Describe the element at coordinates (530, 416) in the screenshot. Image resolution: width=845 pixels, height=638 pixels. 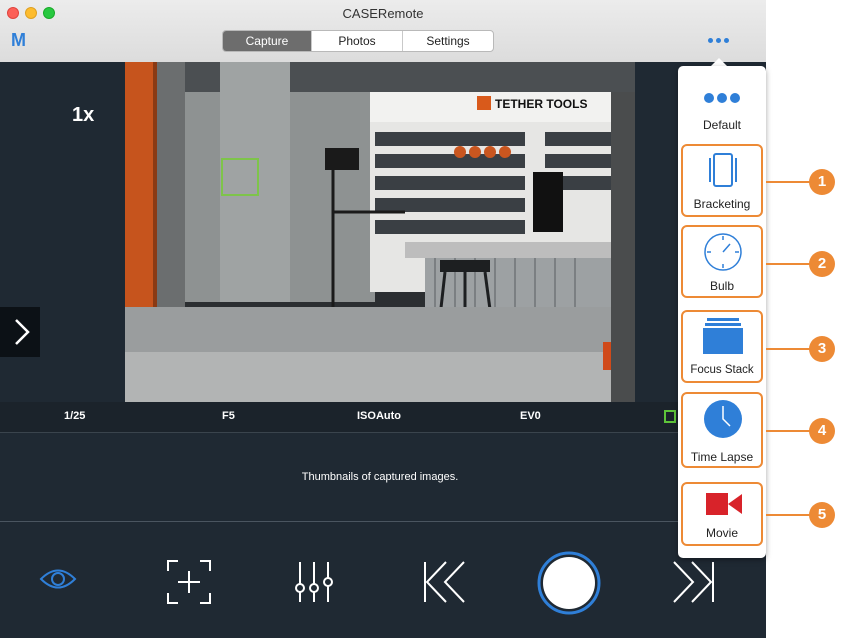
I see `exposure-compensation: EV0` at that location.